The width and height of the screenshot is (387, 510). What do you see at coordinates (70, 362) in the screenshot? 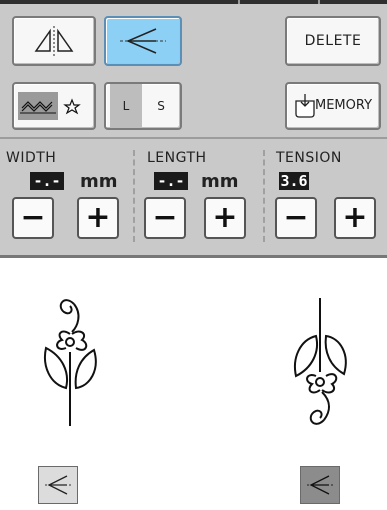
I see `pattern-preview-original` at bounding box center [70, 362].